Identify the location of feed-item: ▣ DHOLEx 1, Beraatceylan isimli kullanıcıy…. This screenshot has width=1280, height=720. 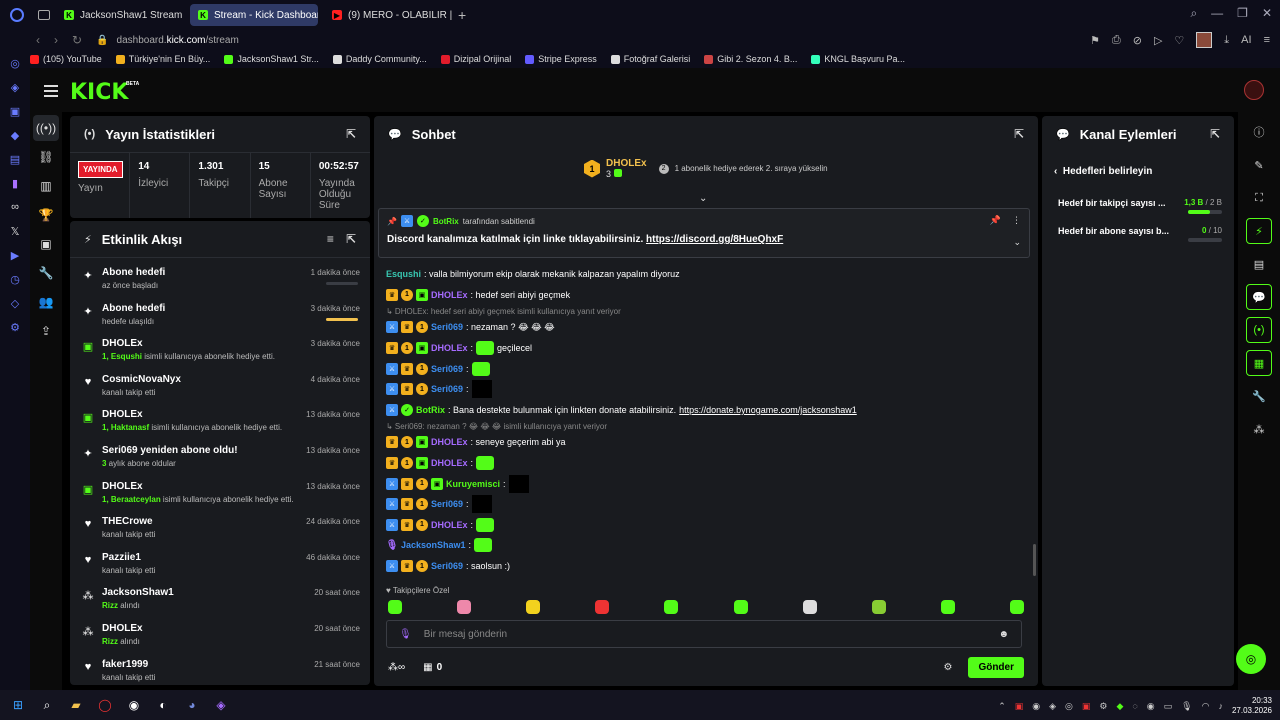
(220, 494).